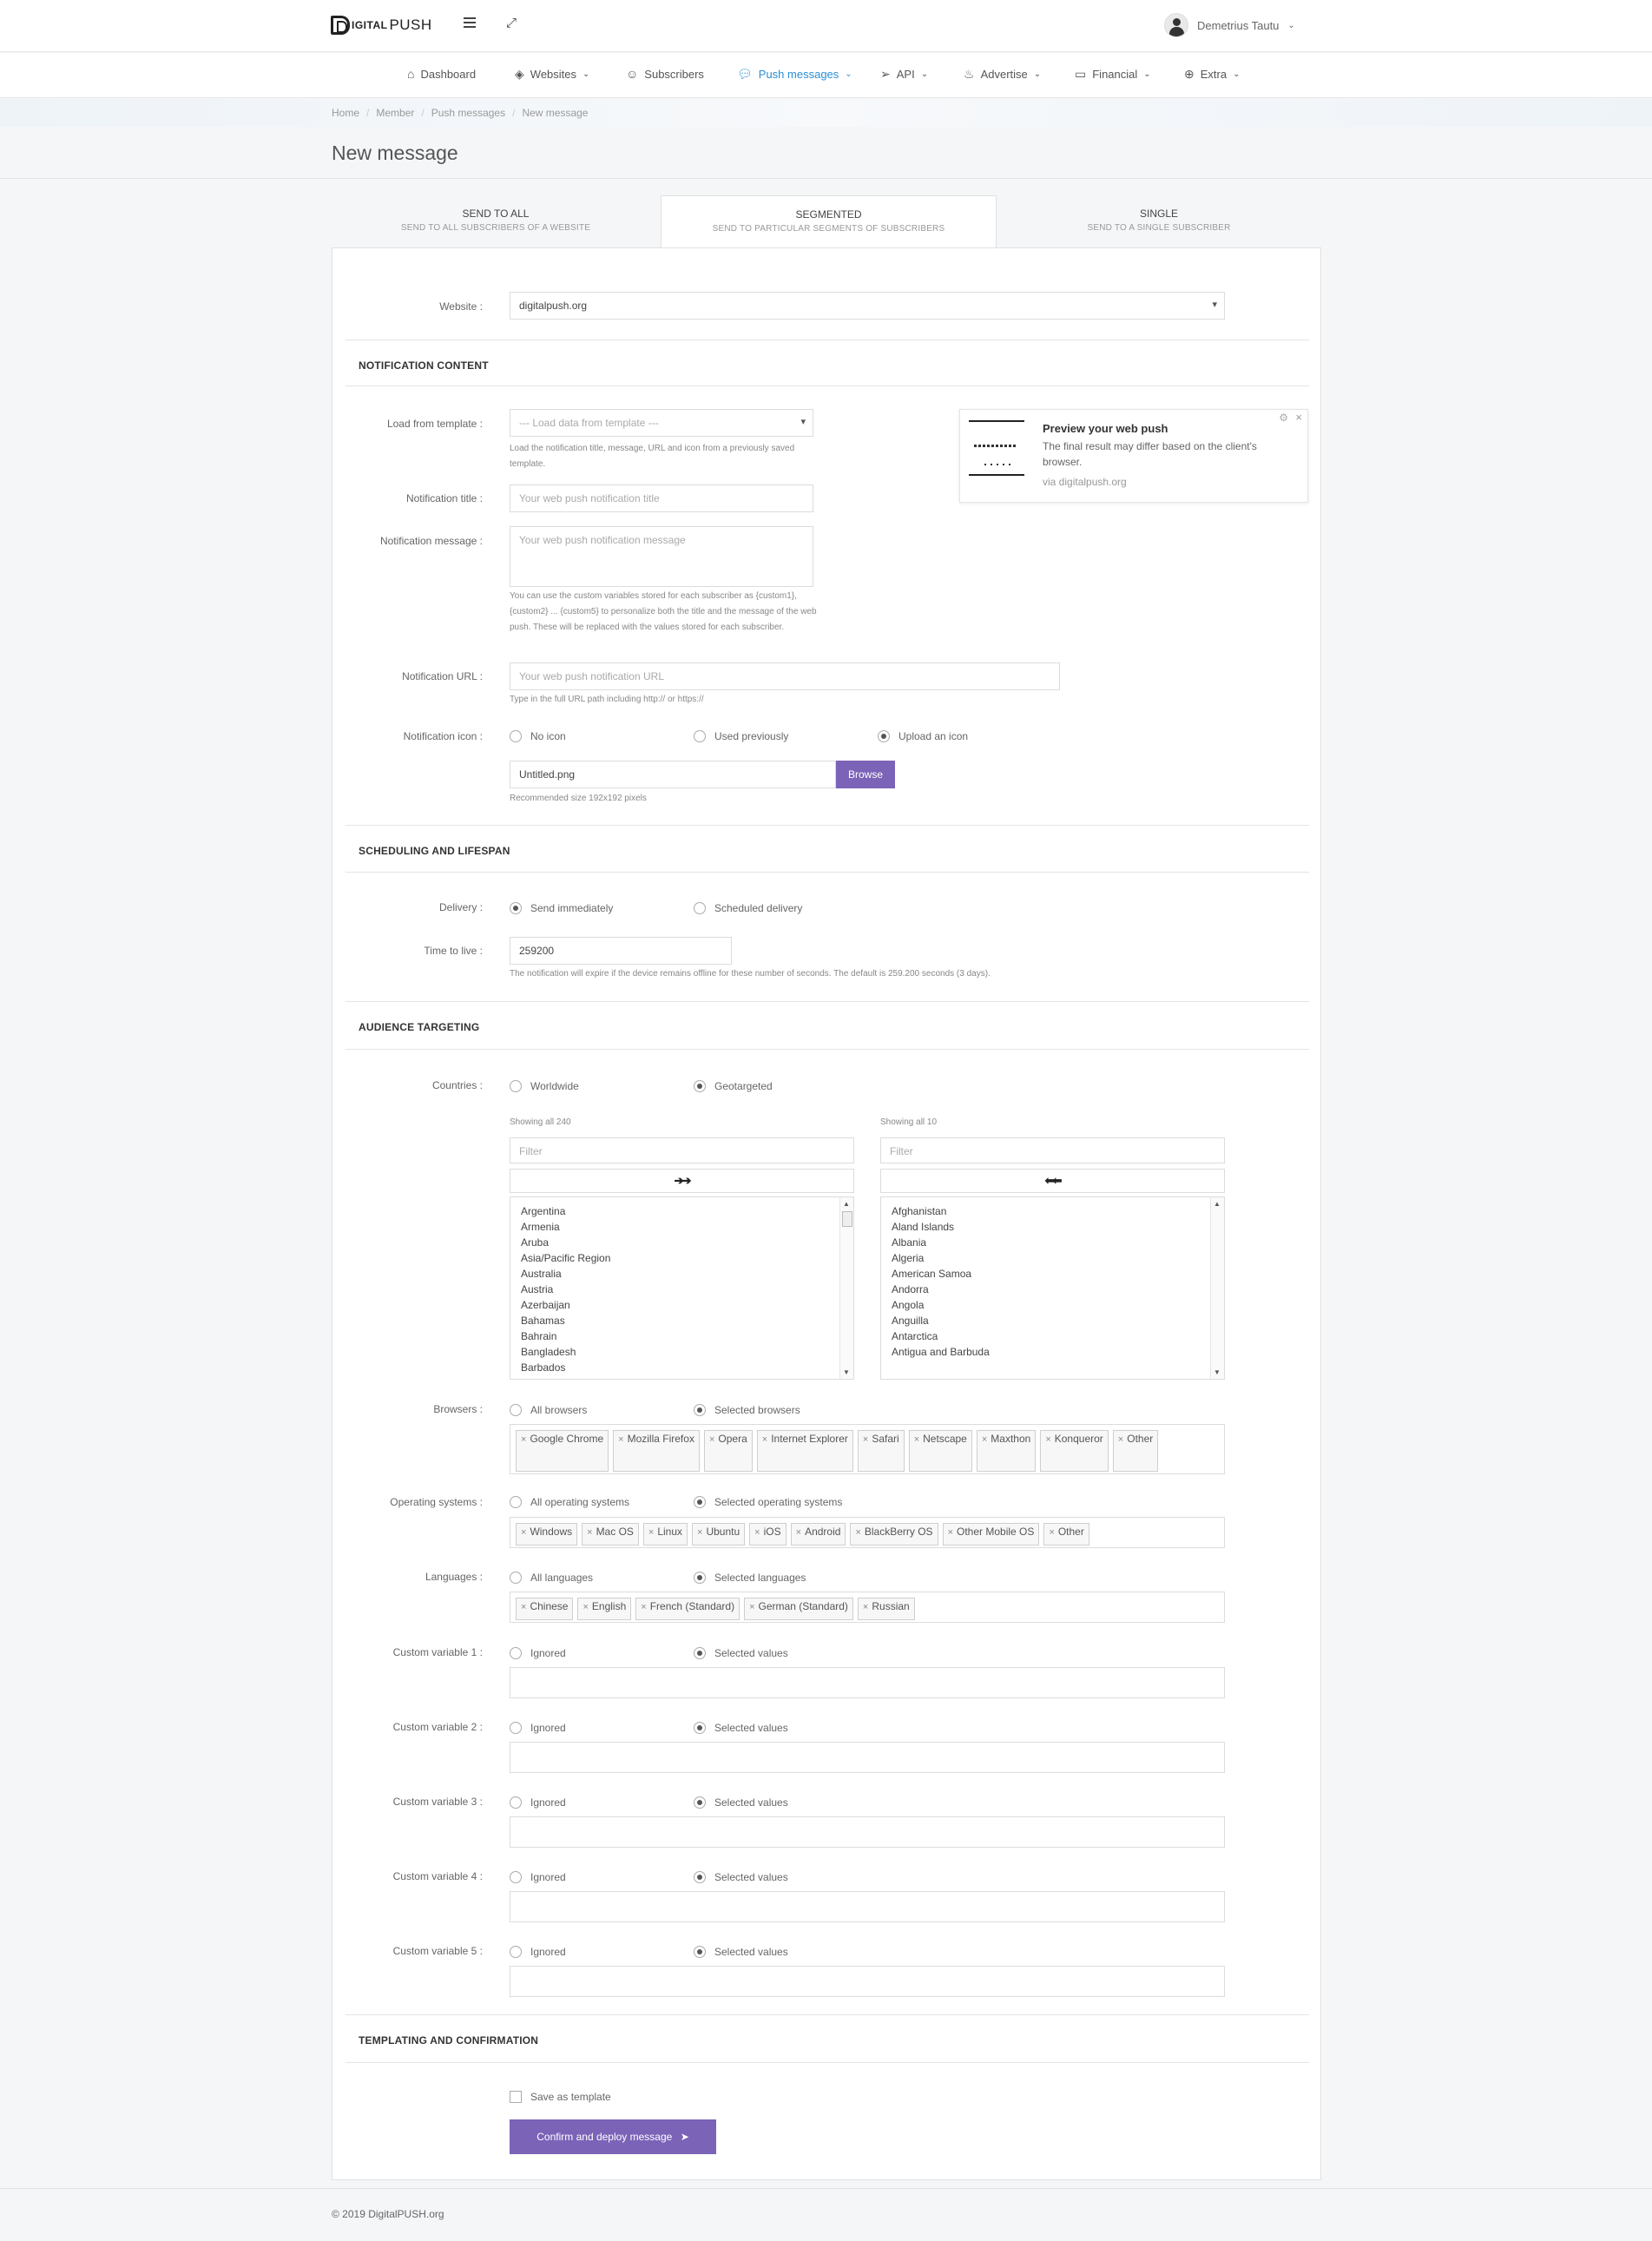 Image resolution: width=1652 pixels, height=2241 pixels. What do you see at coordinates (661, 556) in the screenshot?
I see `notification-message-input: Your web push notification message` at bounding box center [661, 556].